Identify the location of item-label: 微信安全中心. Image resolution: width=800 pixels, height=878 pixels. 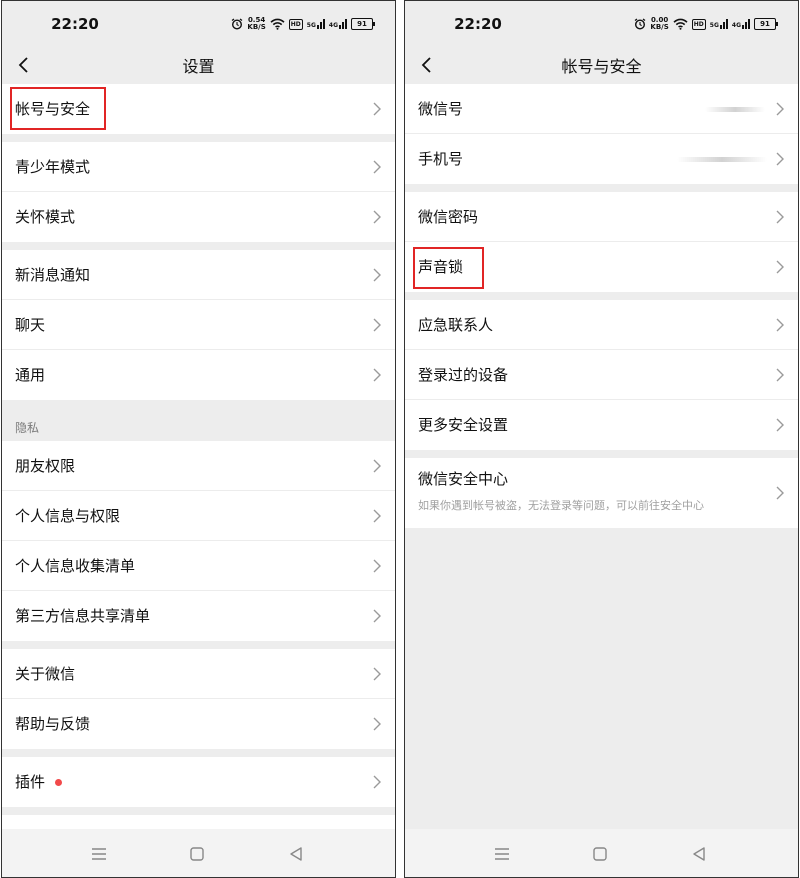
(463, 479).